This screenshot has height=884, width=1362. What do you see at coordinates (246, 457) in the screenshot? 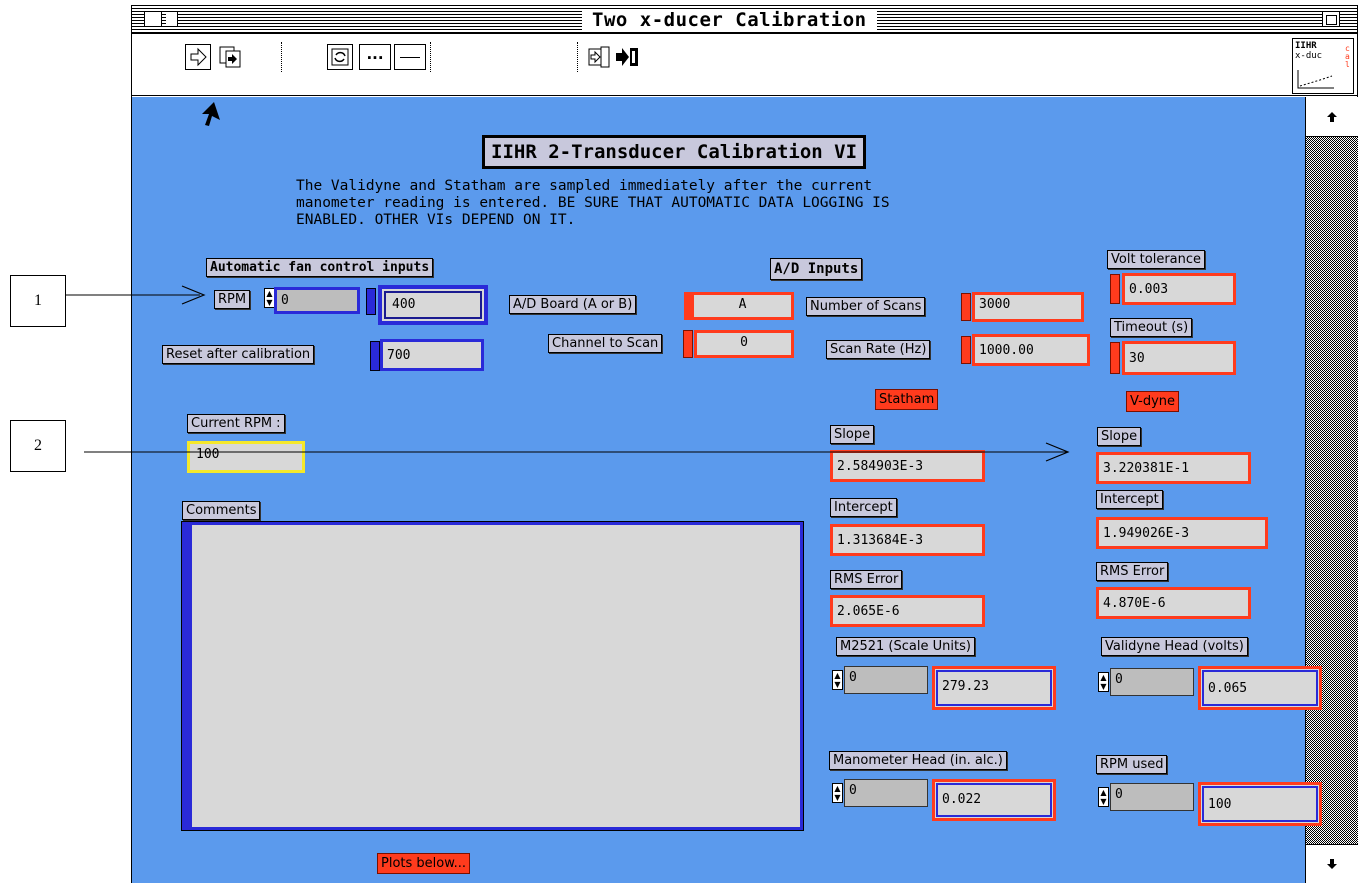
I see `current-rpm-display: 100` at bounding box center [246, 457].